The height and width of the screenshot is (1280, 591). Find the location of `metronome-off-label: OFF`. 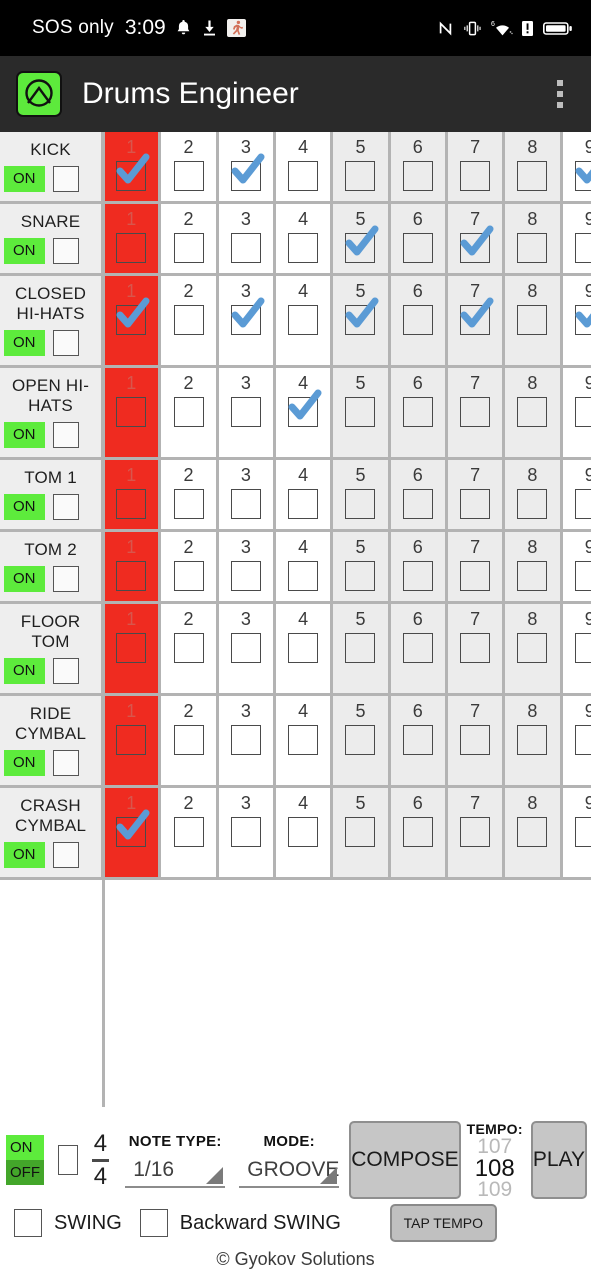

metronome-off-label: OFF is located at coordinates (25, 1172).